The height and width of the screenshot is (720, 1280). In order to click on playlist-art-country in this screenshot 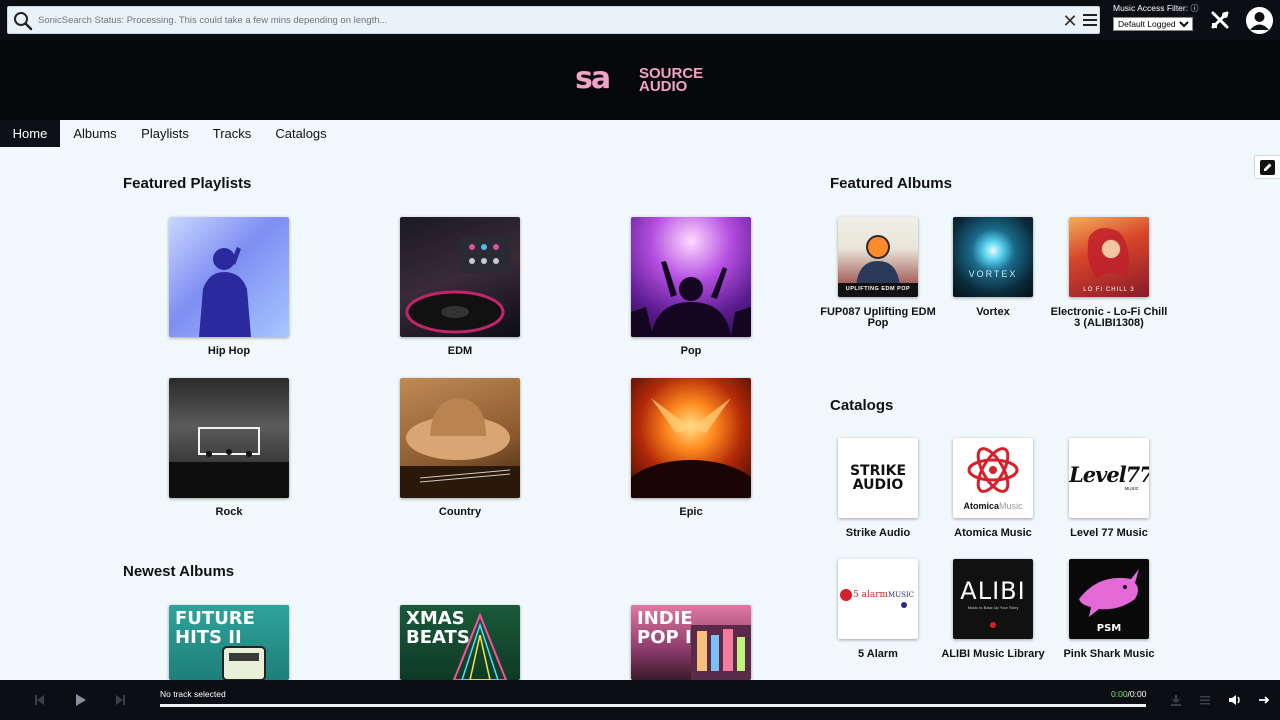, I will do `click(460, 438)`.